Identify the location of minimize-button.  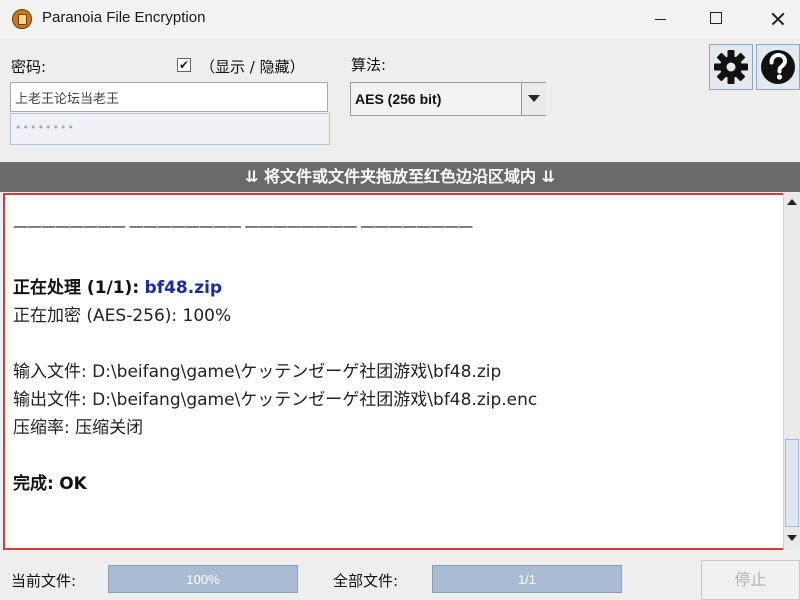
(661, 19).